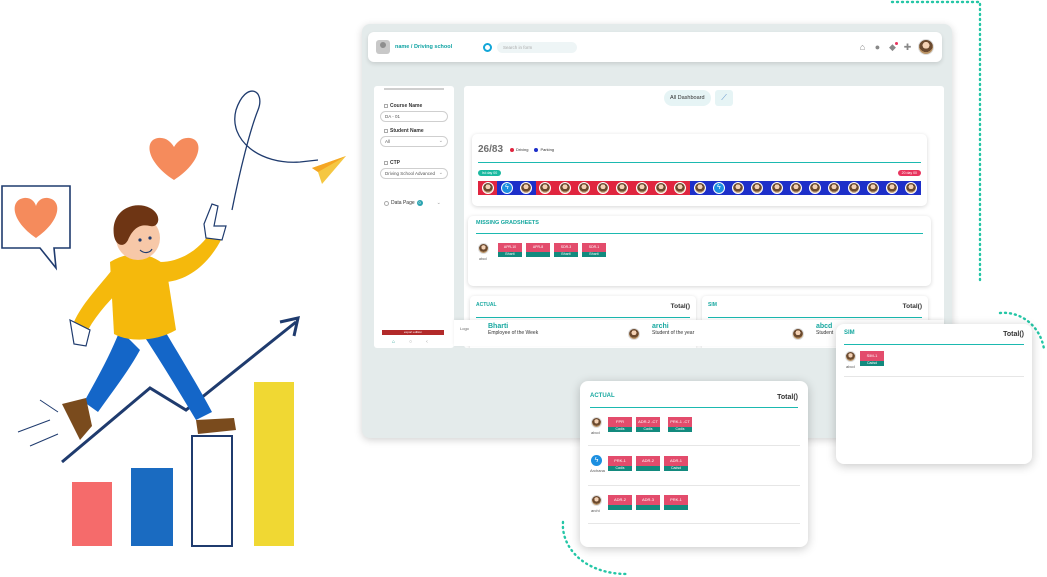 This screenshot has width=1047, height=577. What do you see at coordinates (149, 321) in the screenshot?
I see `person-illustration` at bounding box center [149, 321].